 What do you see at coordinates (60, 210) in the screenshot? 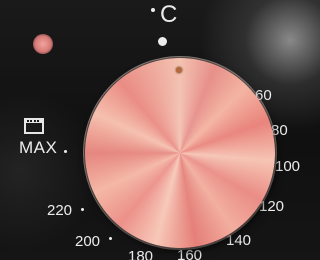
I see `temp-label-220: 220` at bounding box center [60, 210].